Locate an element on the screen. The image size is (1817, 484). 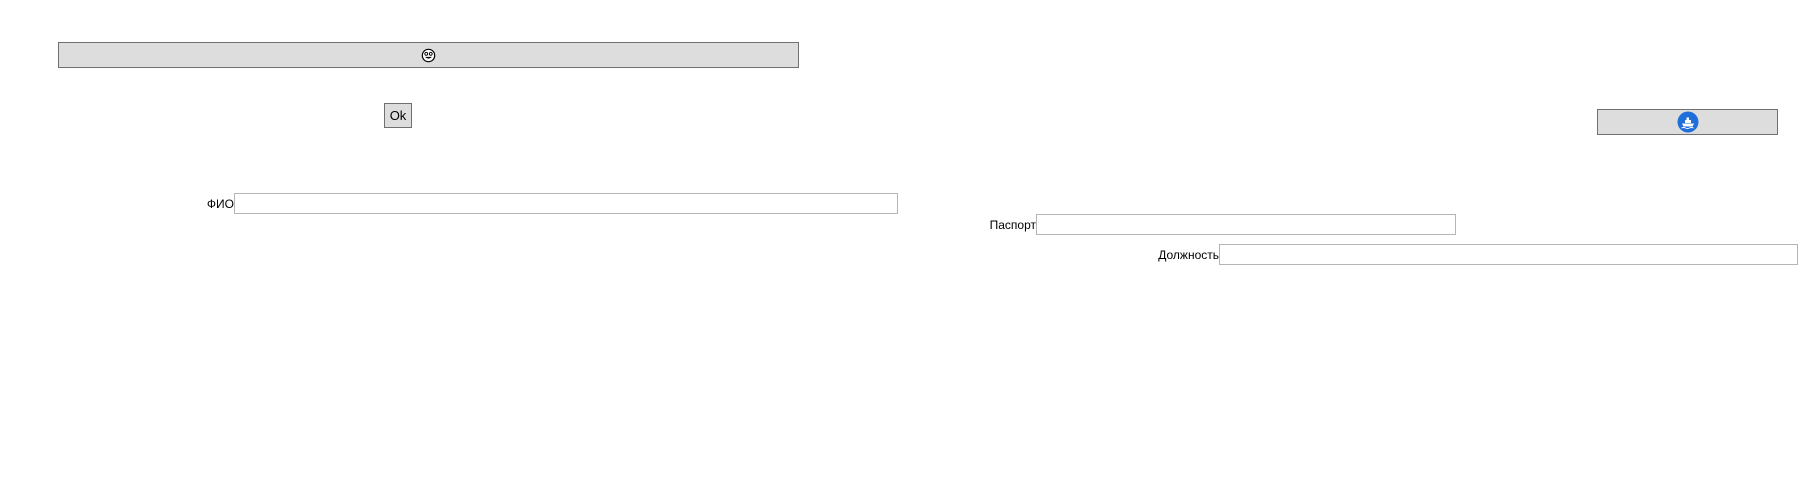
face-emoji-icon is located at coordinates (428, 55).